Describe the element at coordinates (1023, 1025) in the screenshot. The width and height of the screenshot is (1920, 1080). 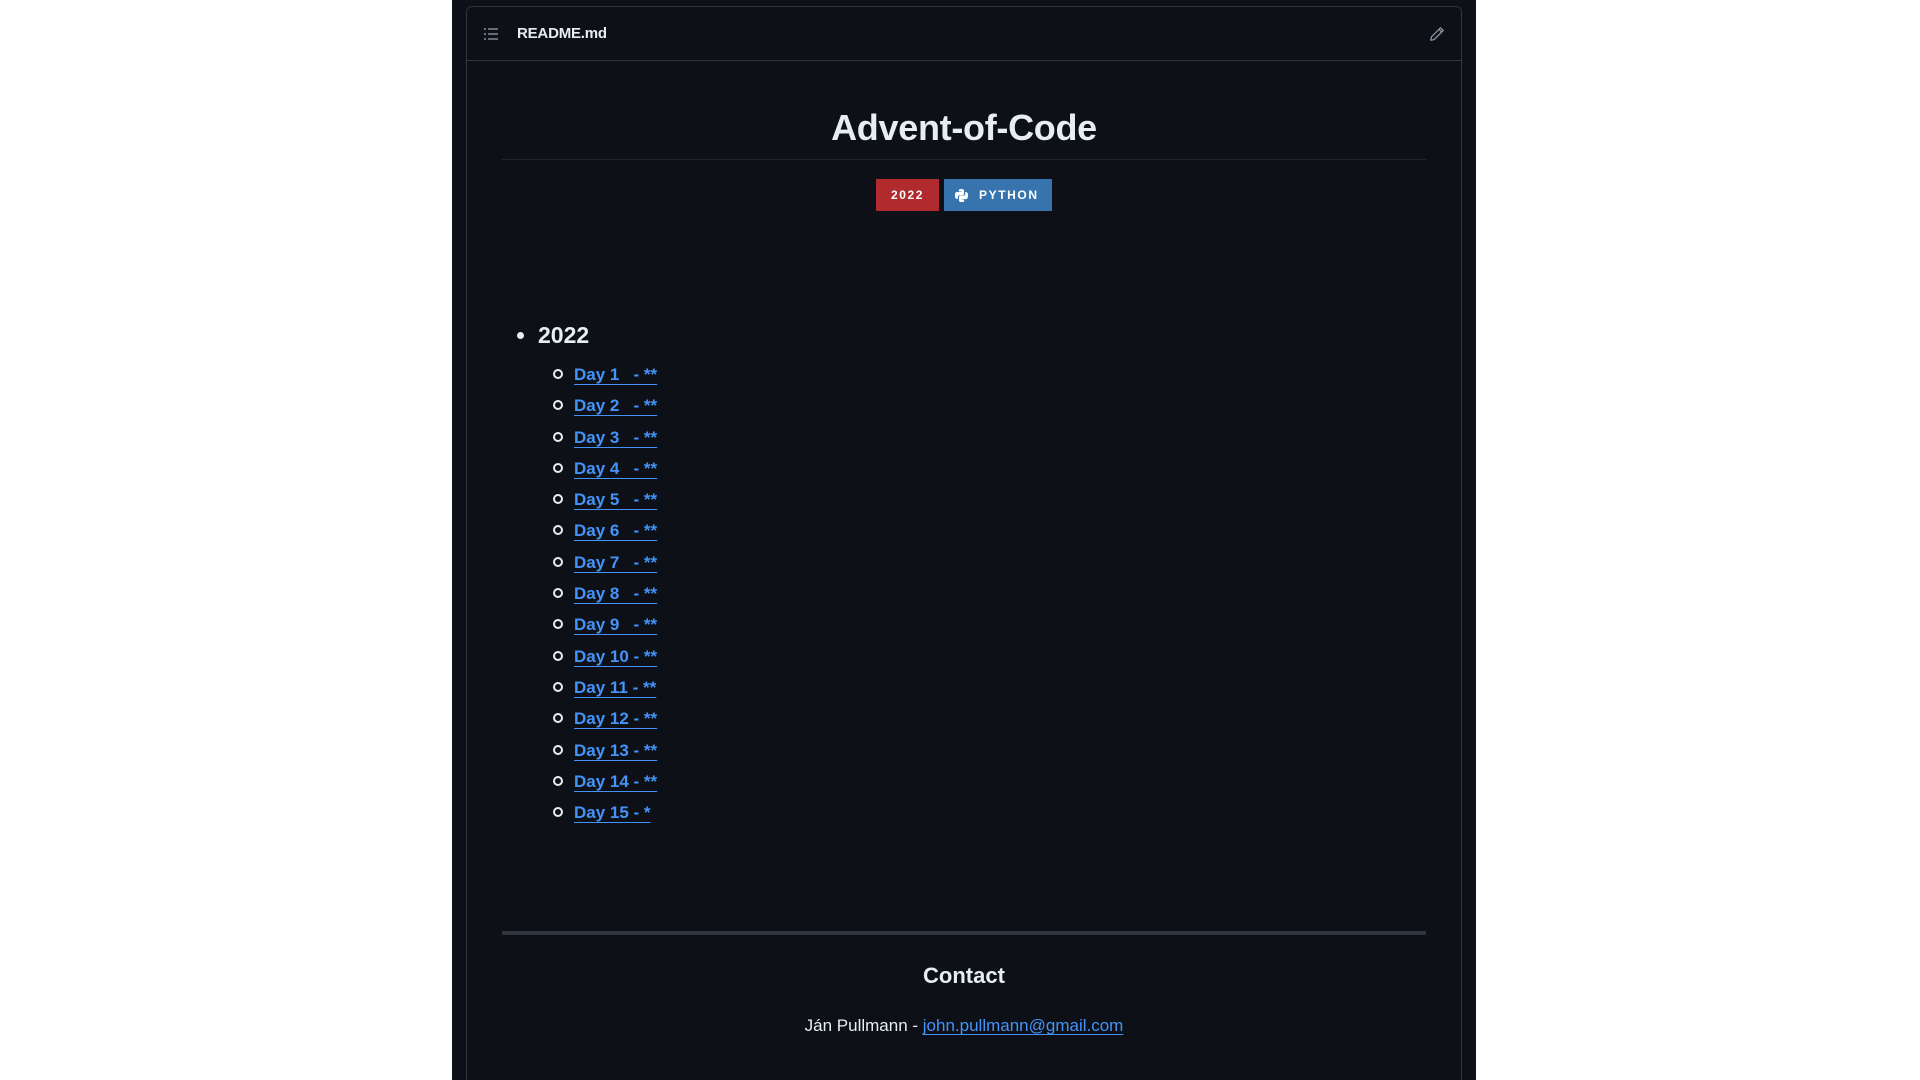
I see `contact-email-link: john.pullmann@gmail.com` at that location.